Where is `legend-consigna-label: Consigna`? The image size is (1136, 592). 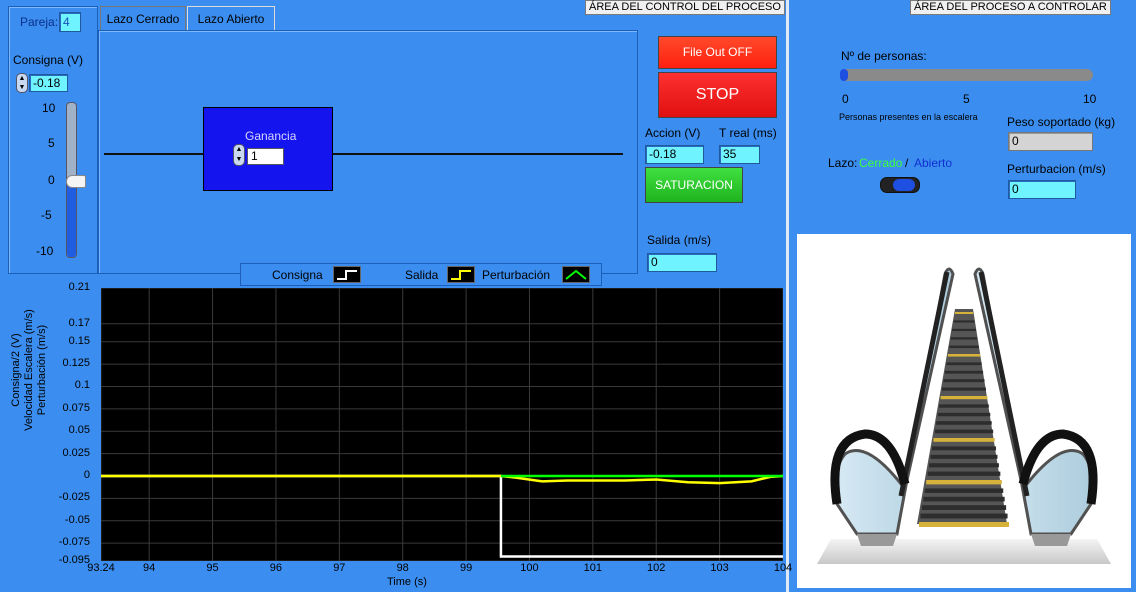 legend-consigna-label: Consigna is located at coordinates (297, 275).